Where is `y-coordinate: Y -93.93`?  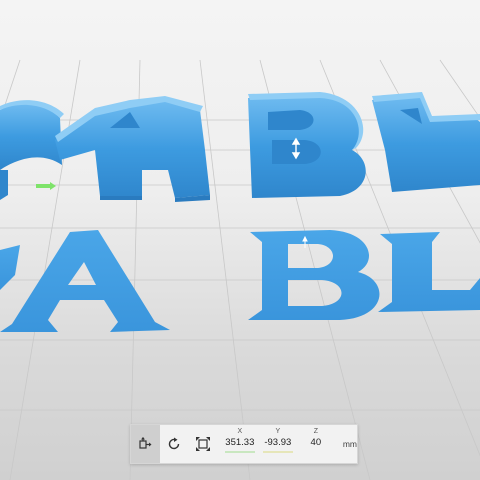
y-coordinate: Y -93.93 is located at coordinates (278, 439).